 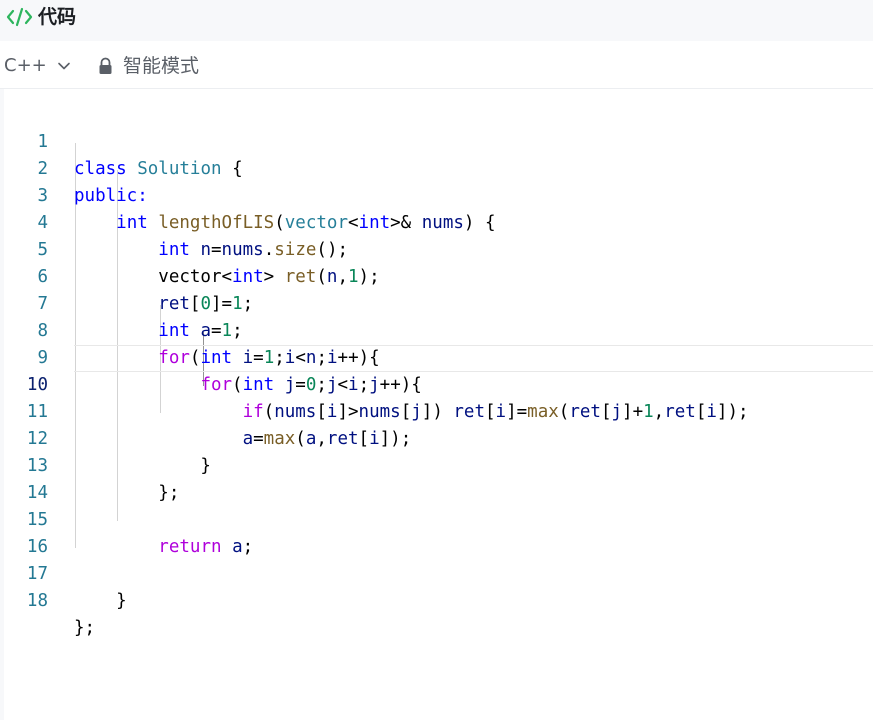 I want to click on lock-icon, so click(x=105, y=65).